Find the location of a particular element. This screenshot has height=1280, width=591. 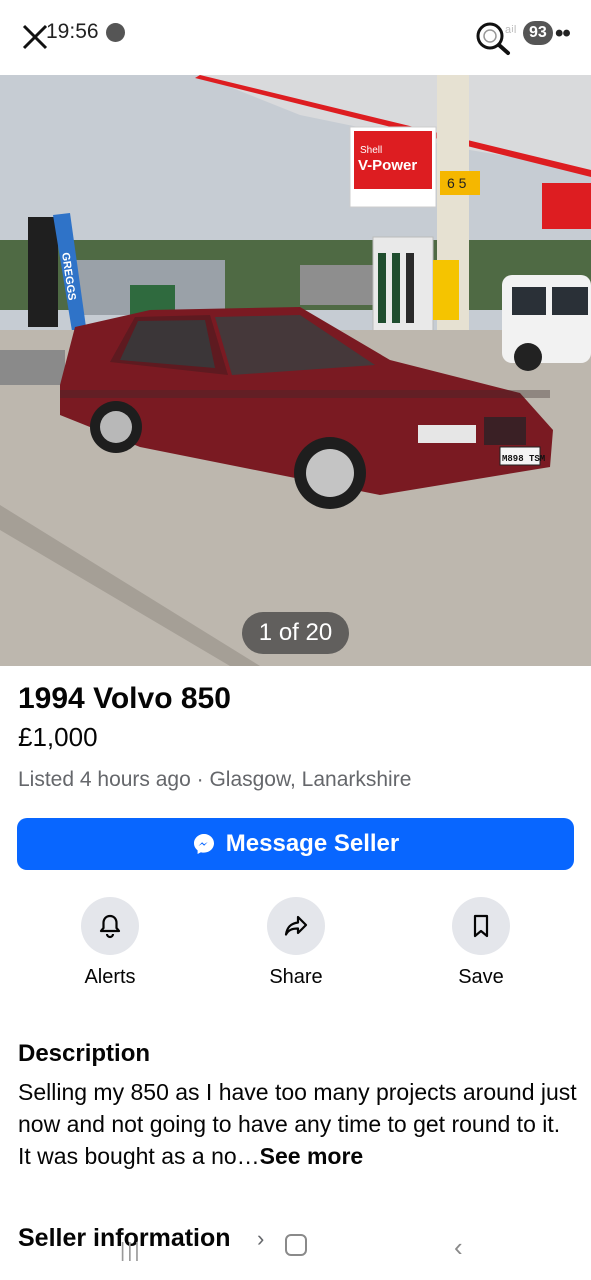

messenger-notification-icon is located at coordinates (115, 32).